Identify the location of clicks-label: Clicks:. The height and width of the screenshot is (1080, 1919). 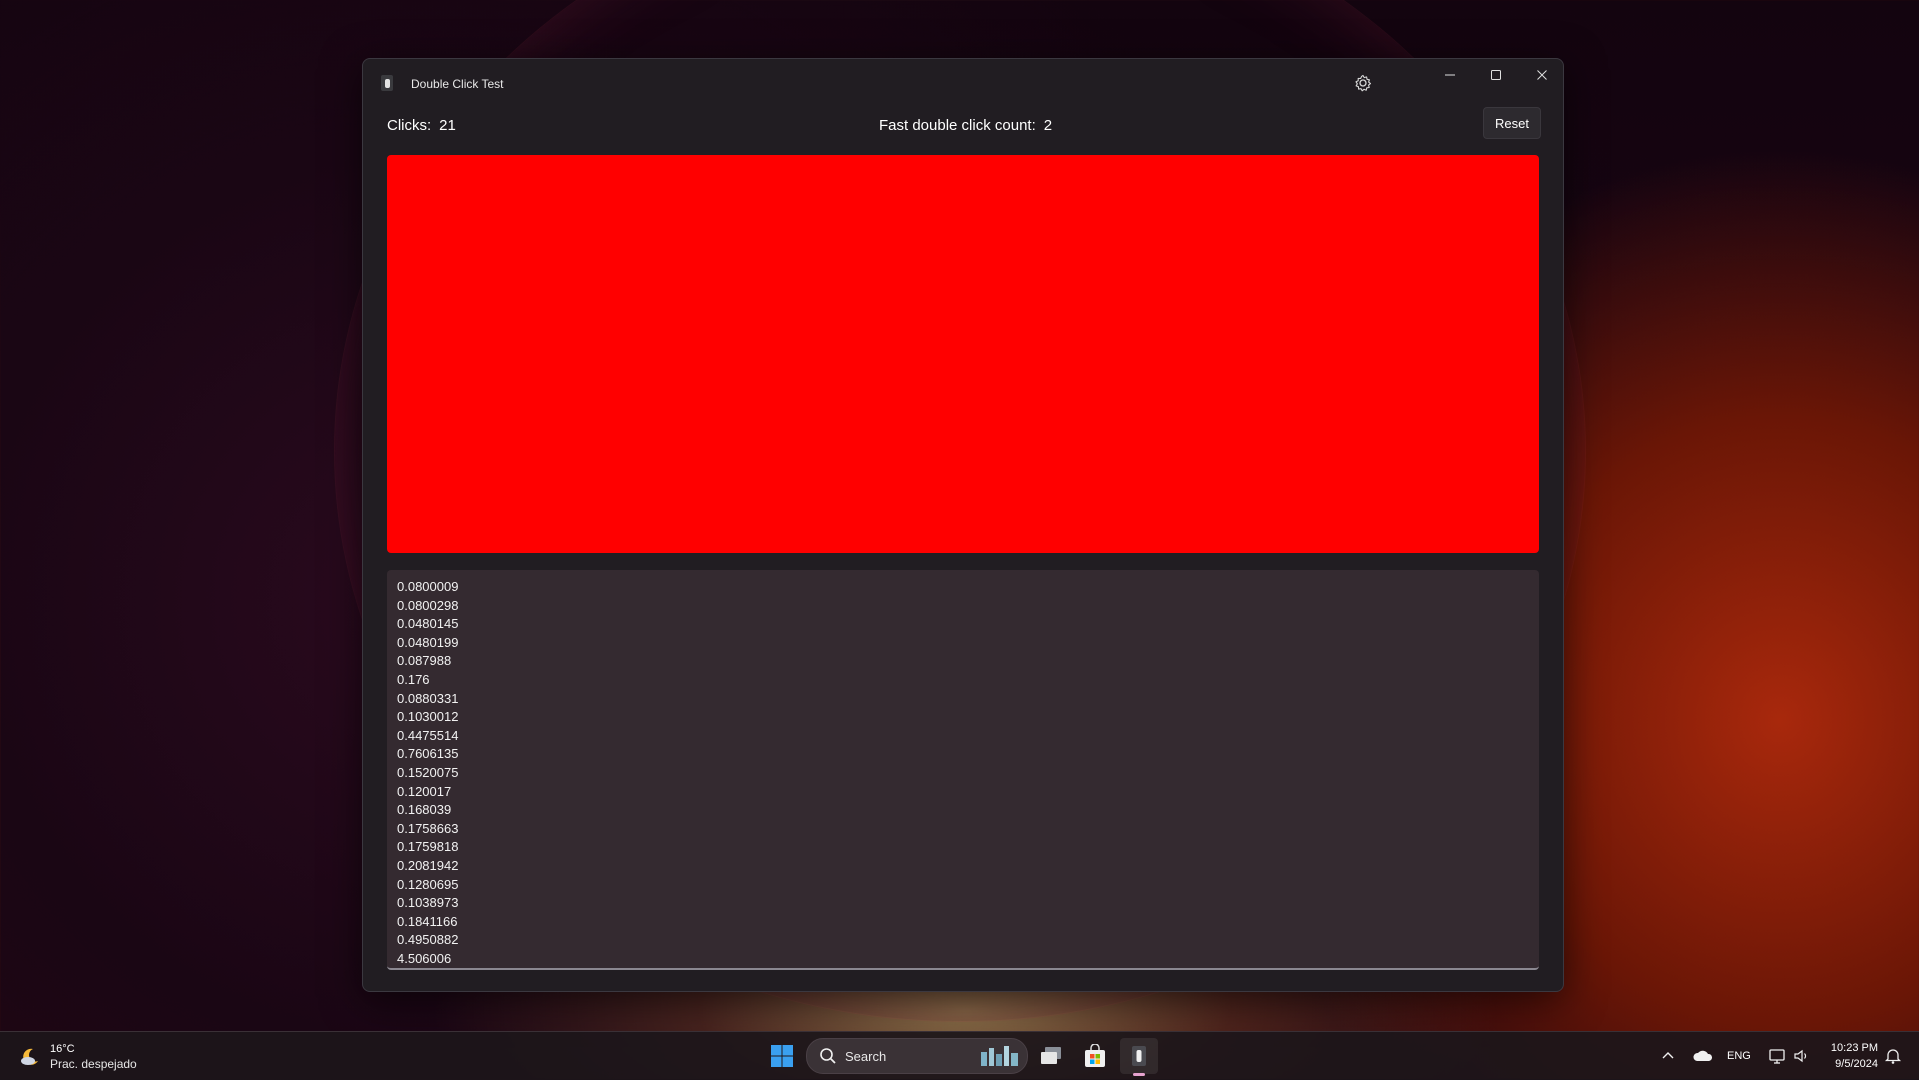
(409, 125).